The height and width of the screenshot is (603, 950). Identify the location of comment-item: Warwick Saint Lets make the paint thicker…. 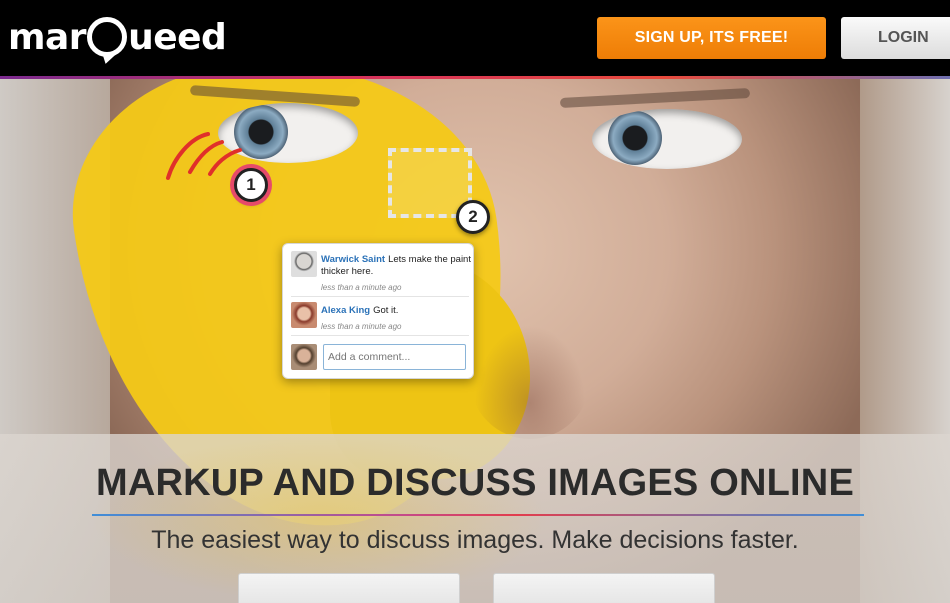
(381, 274).